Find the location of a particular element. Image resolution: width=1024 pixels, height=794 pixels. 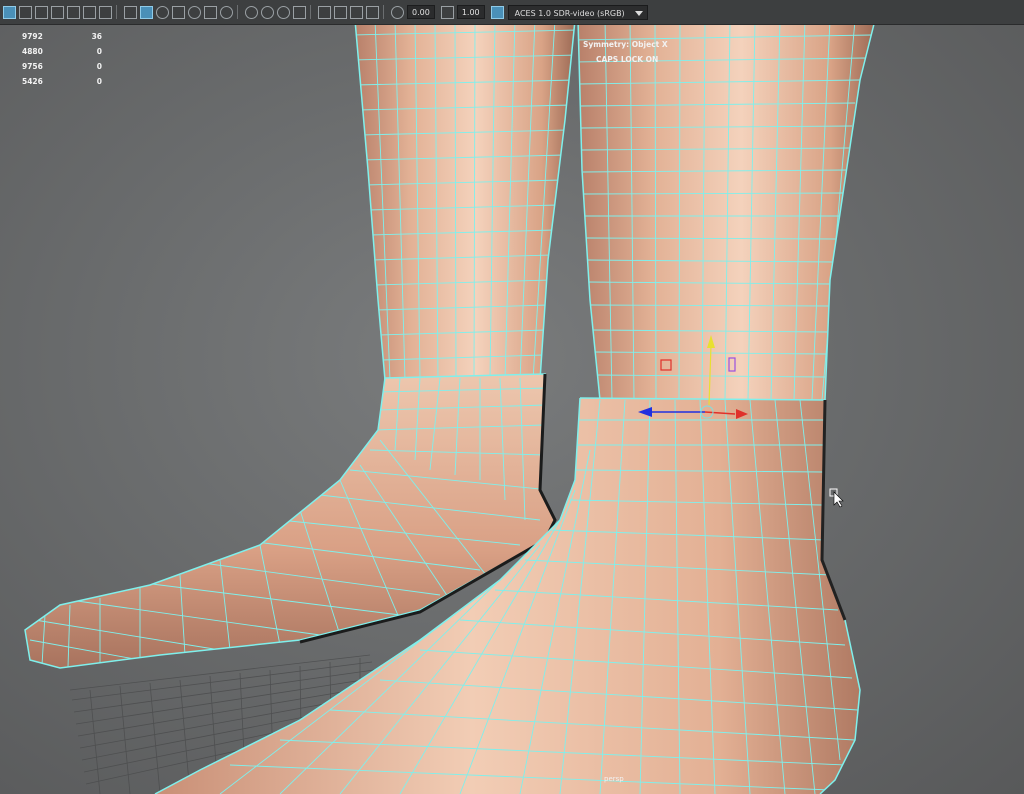

hud-row: 4880 0 is located at coordinates (62, 51).